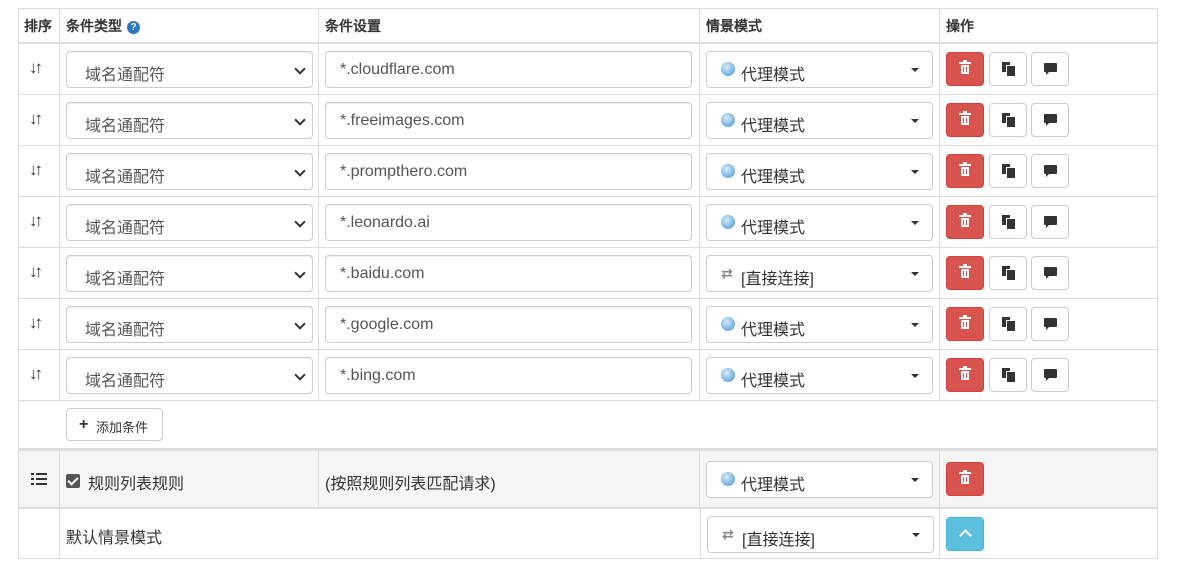  Describe the element at coordinates (508, 375) in the screenshot. I see `condition-pattern-input: *.bing.com` at that location.